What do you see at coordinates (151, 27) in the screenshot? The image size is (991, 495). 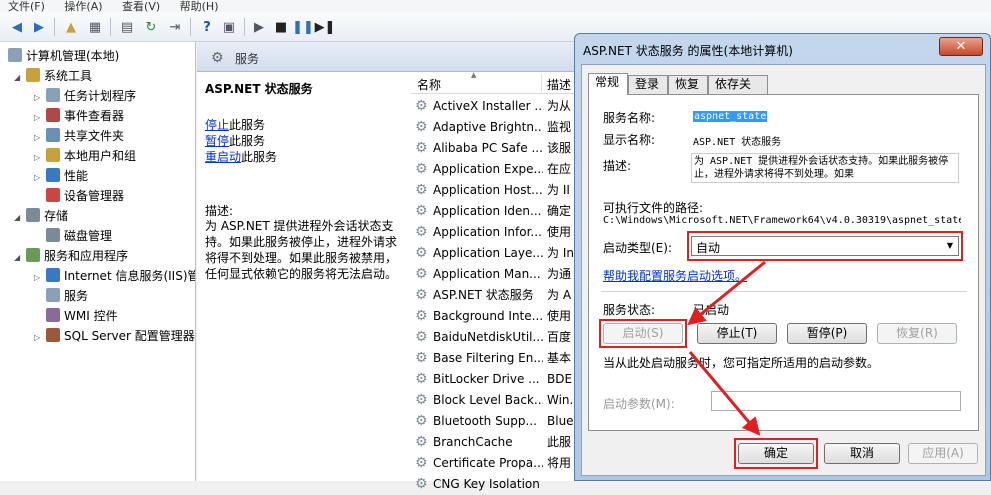 I see `refresh-icon: ↻` at bounding box center [151, 27].